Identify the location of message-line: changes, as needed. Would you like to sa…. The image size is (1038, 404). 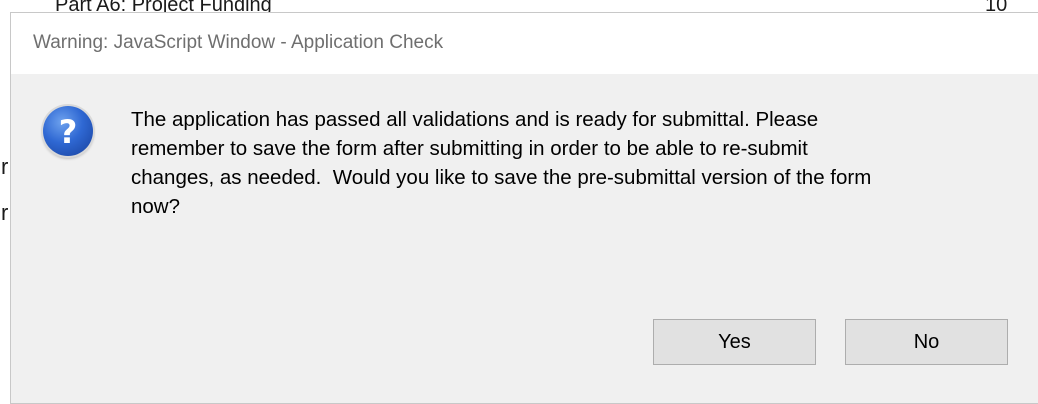
(501, 177).